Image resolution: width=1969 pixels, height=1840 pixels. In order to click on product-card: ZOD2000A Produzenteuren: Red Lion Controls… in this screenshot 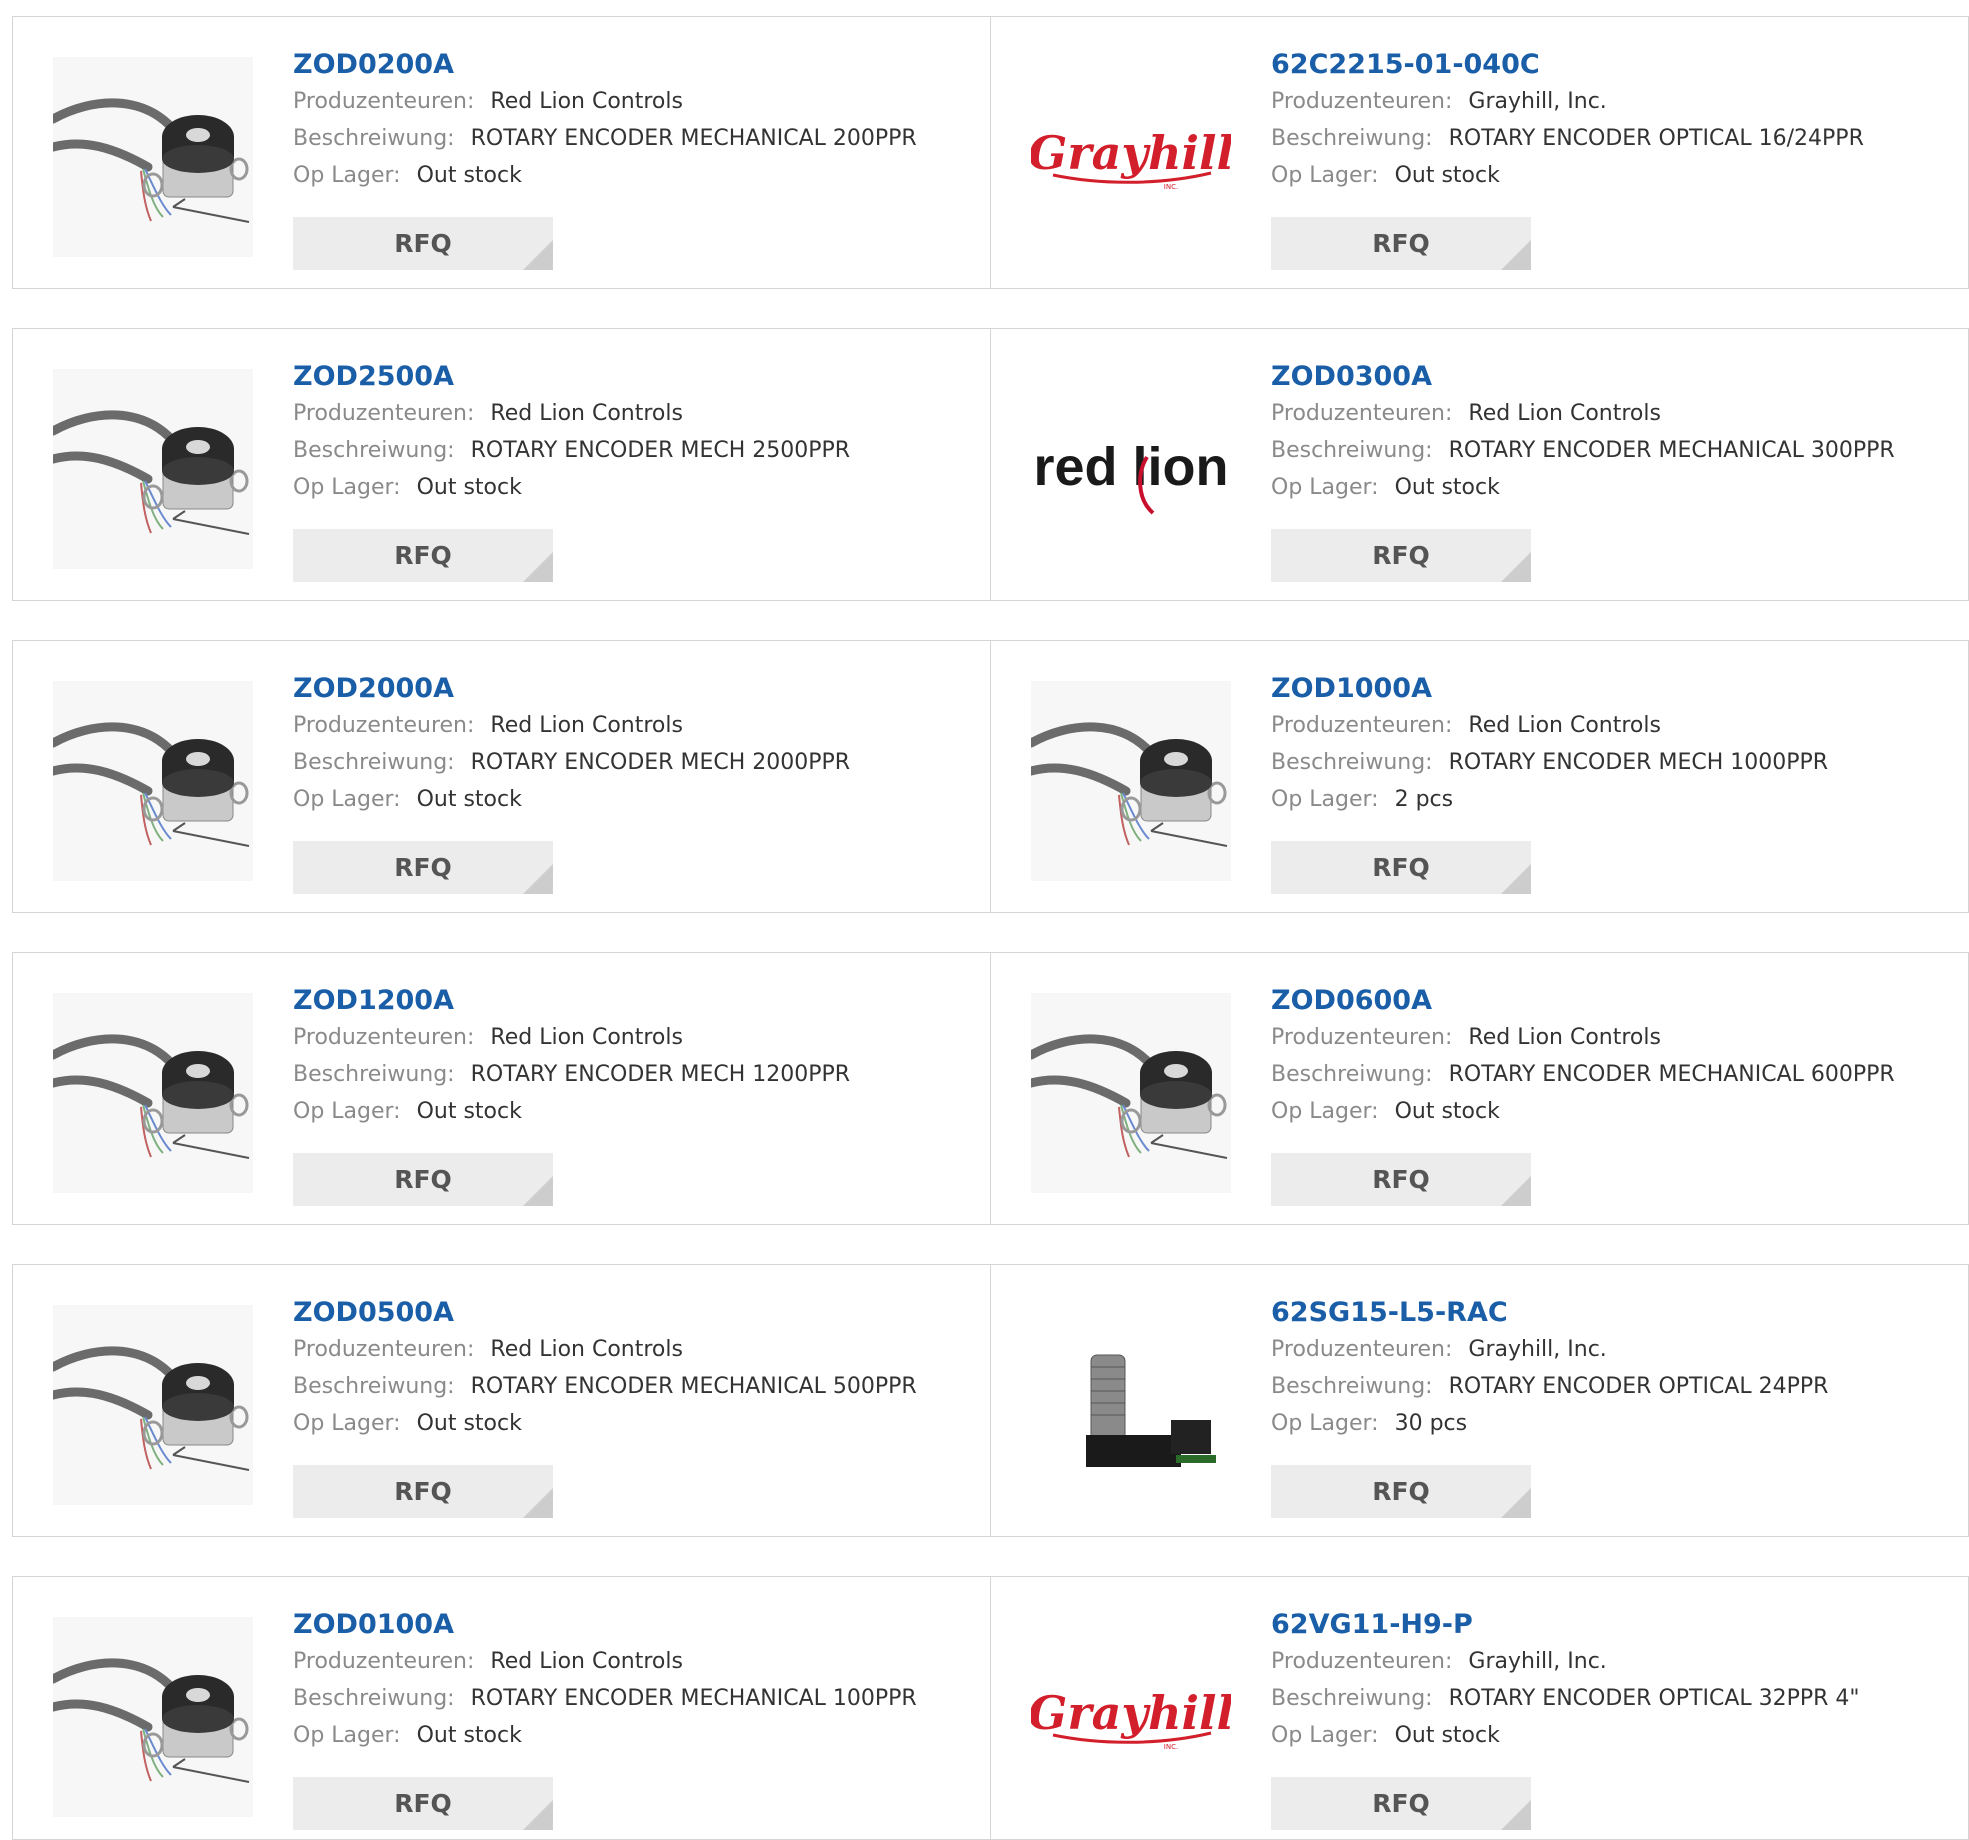, I will do `click(501, 776)`.